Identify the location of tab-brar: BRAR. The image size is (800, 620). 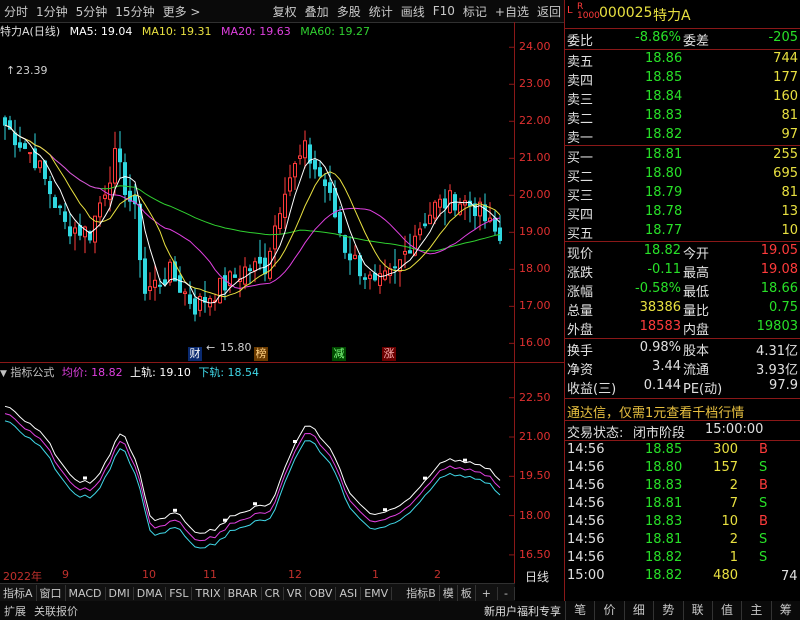
(243, 593).